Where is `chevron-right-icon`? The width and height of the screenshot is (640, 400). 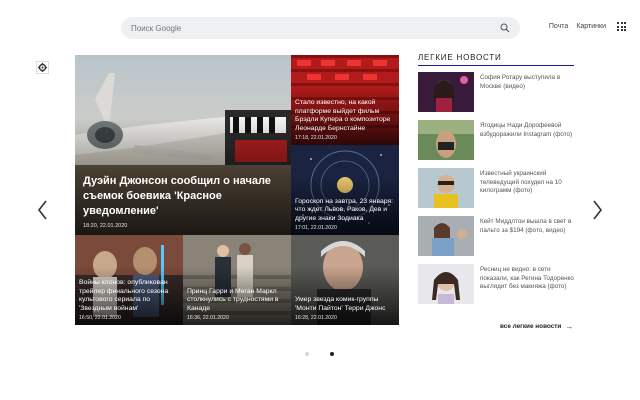
chevron-right-icon is located at coordinates (598, 210).